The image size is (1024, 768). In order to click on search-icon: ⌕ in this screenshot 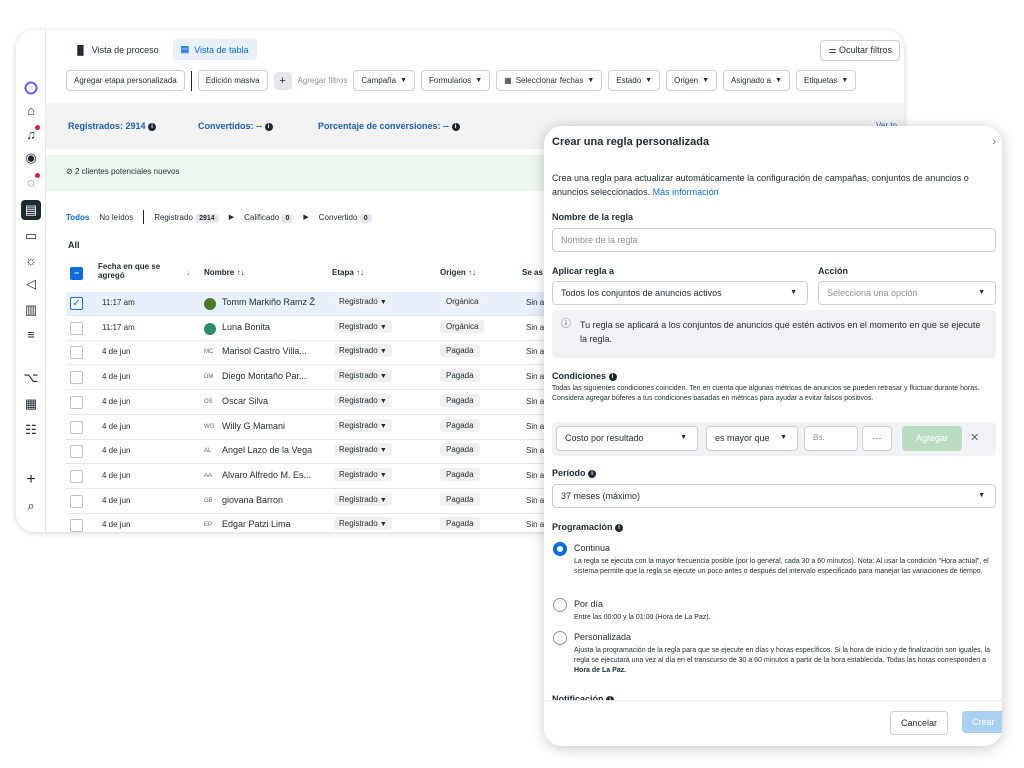, I will do `click(31, 506)`.